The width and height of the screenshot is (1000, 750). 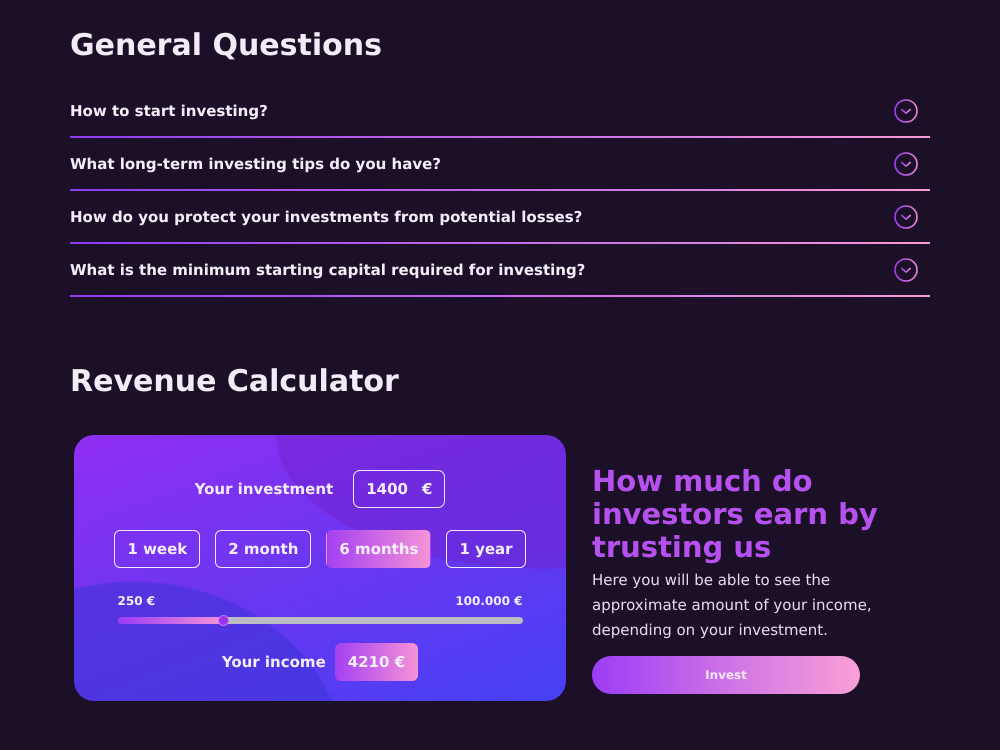 What do you see at coordinates (328, 269) in the screenshot?
I see `faq-question: What is the minimum starting capital required for investing?` at bounding box center [328, 269].